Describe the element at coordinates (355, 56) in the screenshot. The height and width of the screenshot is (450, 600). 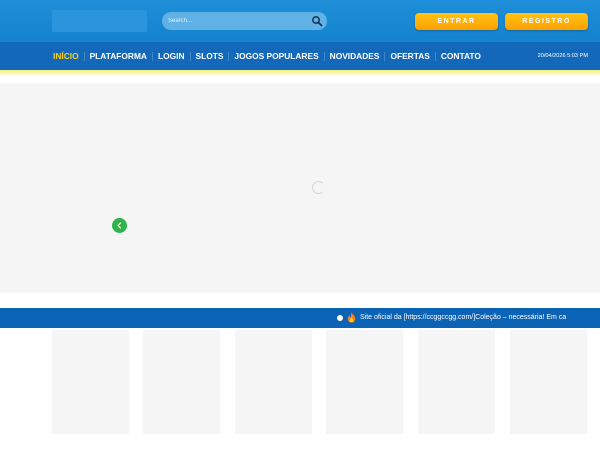
I see `nav-item-novidades: NOVIDADES` at that location.